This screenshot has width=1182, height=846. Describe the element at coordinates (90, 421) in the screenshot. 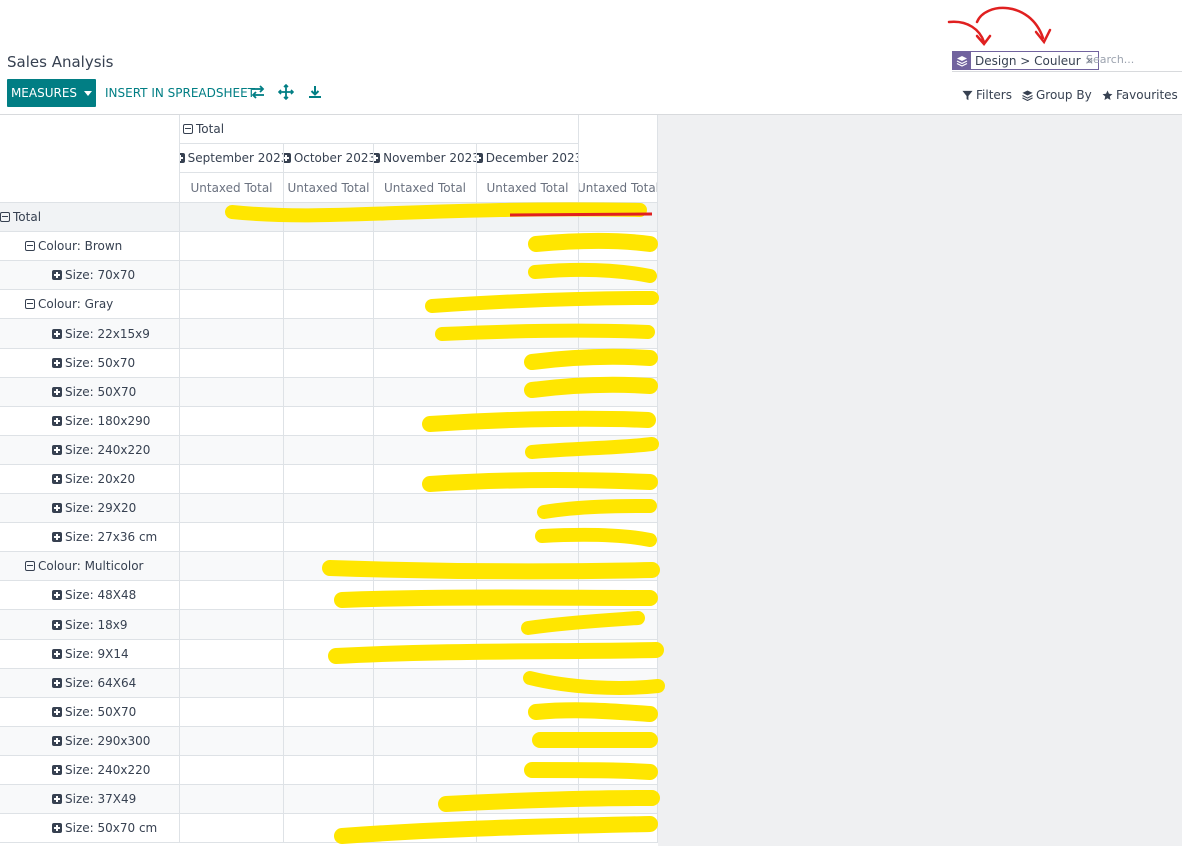

I see `row-header: Size: 180x290` at that location.